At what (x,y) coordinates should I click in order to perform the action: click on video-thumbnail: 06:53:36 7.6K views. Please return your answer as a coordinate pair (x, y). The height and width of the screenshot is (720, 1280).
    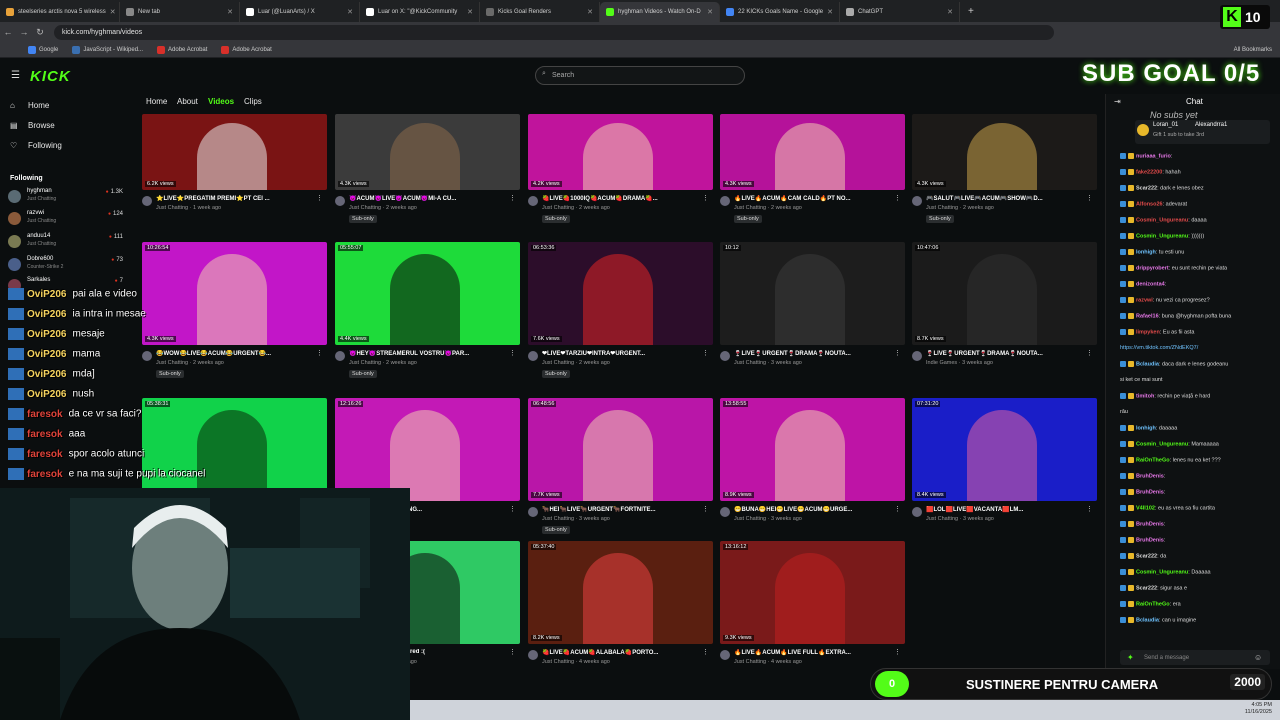
    Looking at the image, I should click on (620, 293).